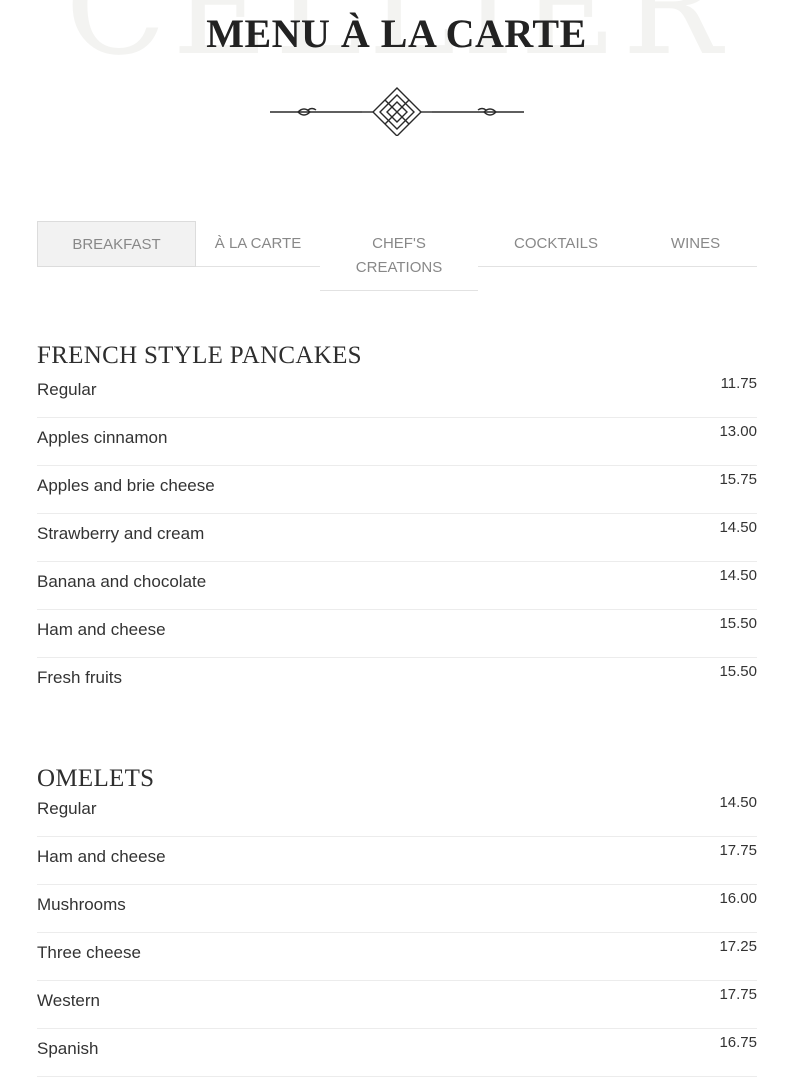 This screenshot has height=1091, width=793. What do you see at coordinates (199, 355) in the screenshot?
I see `section-title-french-style-pancakes: FRENCH STYLE PANCAKES` at bounding box center [199, 355].